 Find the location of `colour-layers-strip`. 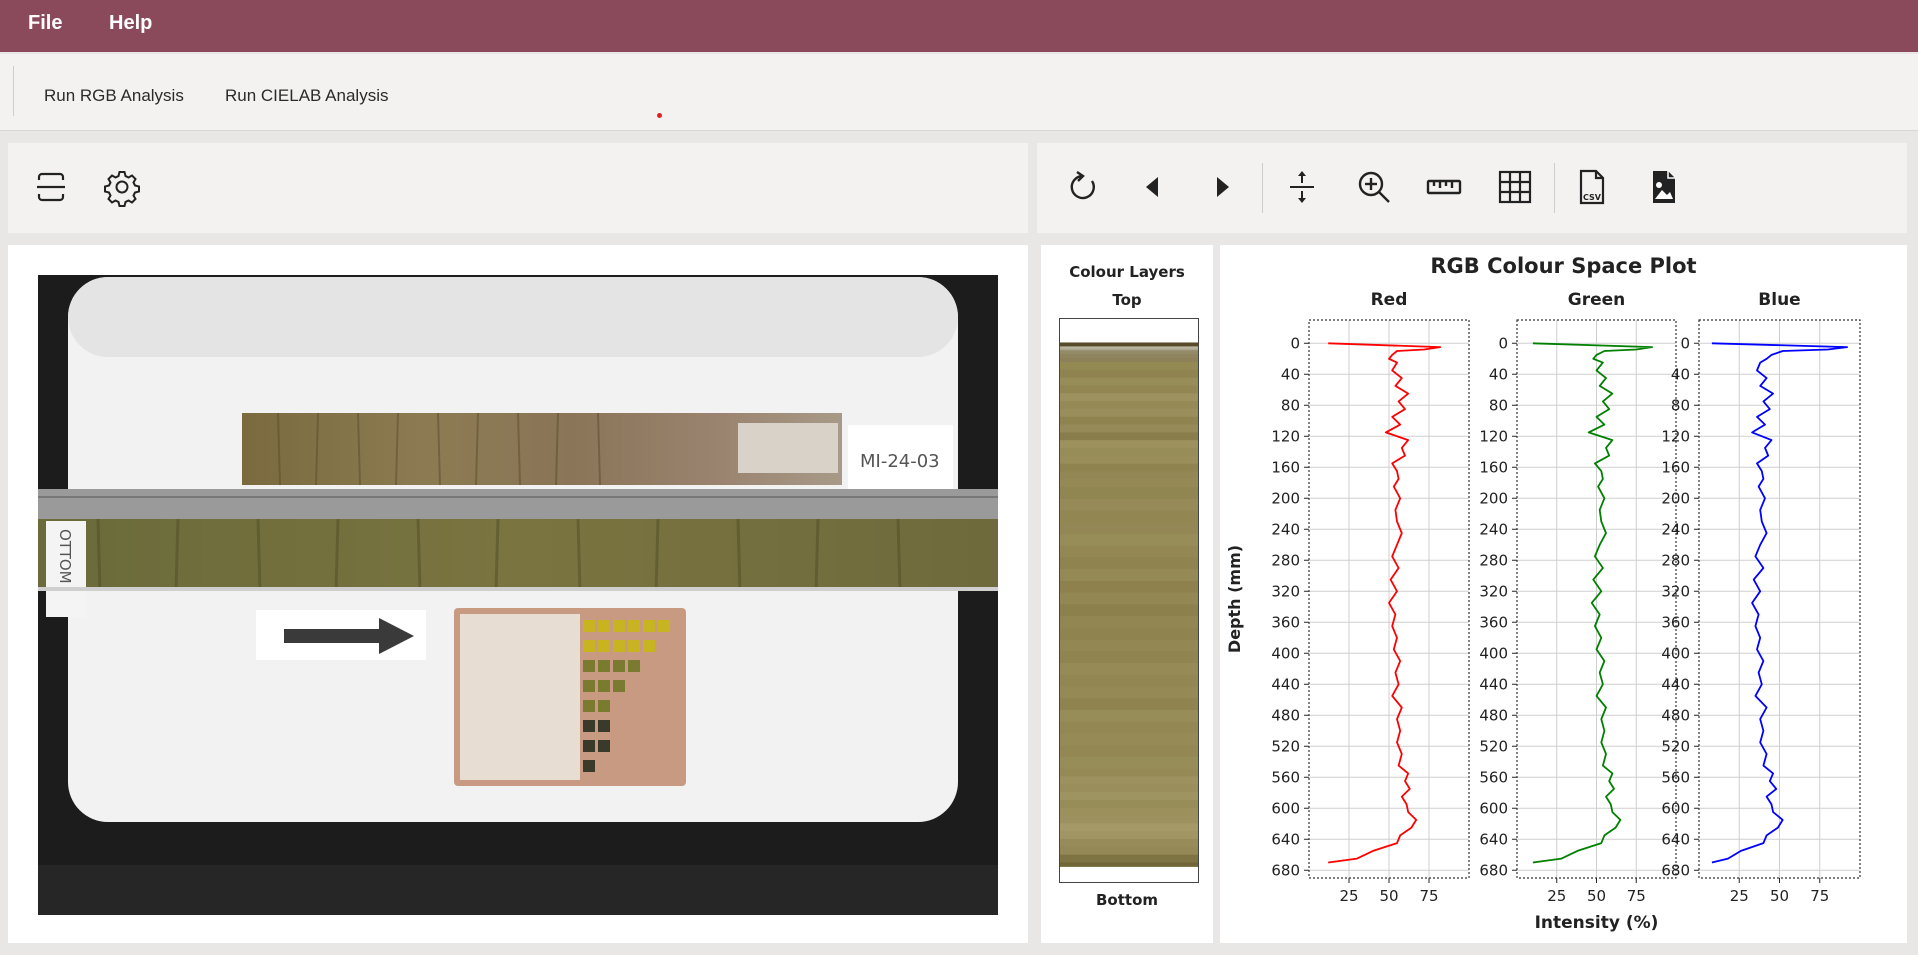

colour-layers-strip is located at coordinates (1129, 600).